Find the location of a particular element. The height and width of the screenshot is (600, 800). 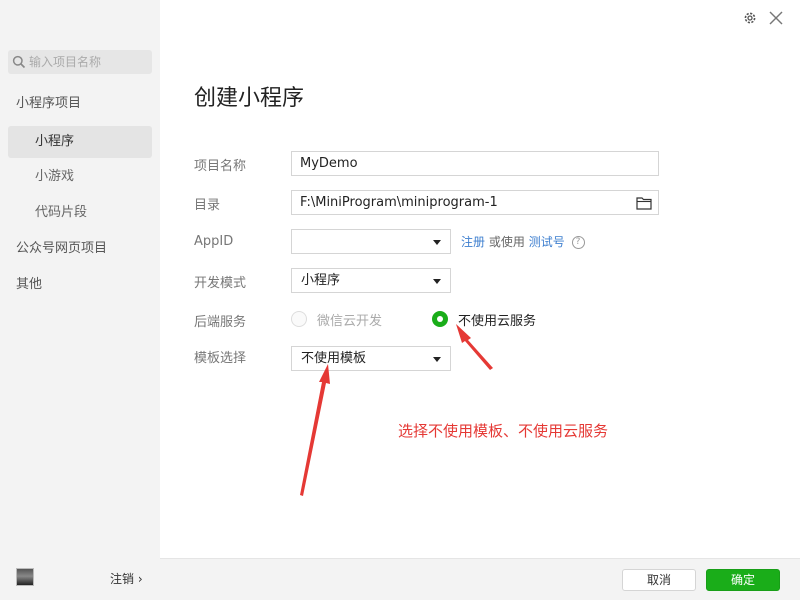

directory-input: F:\MiniProgram\miniprogram-1 is located at coordinates (475, 202).